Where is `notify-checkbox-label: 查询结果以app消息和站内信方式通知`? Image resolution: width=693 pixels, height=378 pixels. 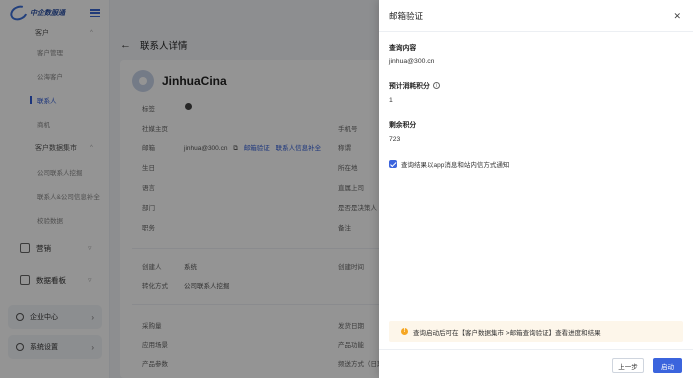
notify-checkbox-label: 查询结果以app消息和站内信方式通知 is located at coordinates (455, 165).